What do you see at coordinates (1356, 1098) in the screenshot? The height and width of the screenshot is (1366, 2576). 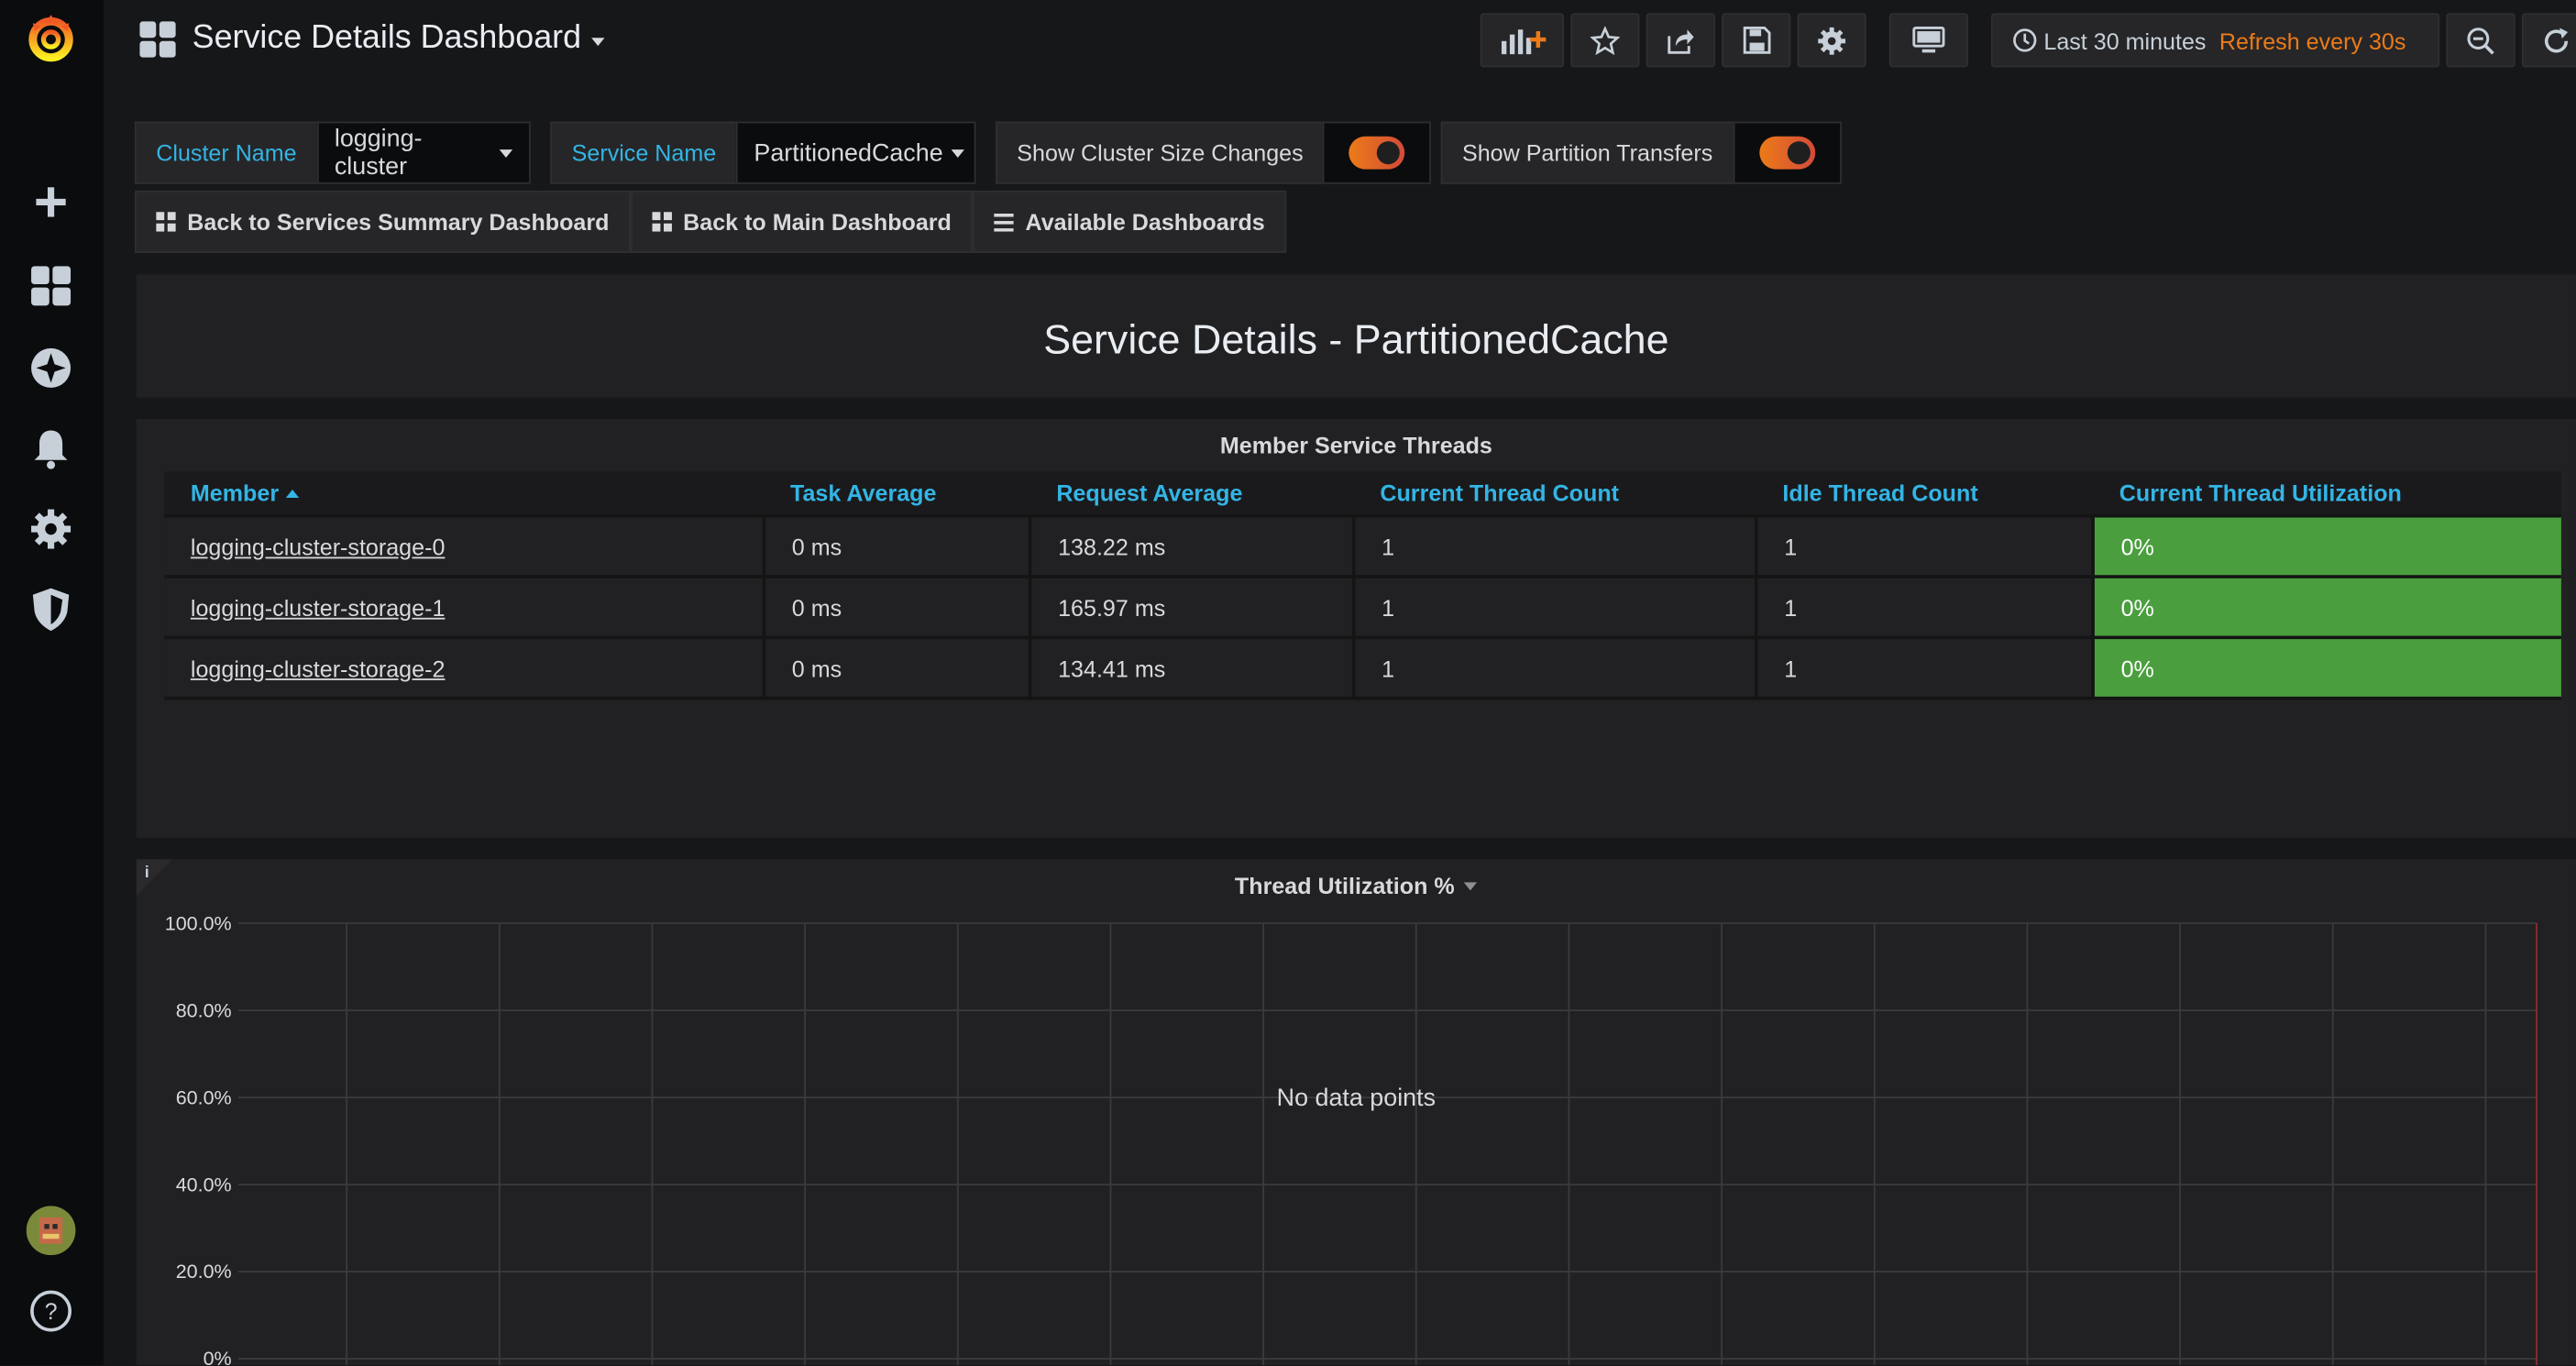 I see `no-data-message: No data points` at bounding box center [1356, 1098].